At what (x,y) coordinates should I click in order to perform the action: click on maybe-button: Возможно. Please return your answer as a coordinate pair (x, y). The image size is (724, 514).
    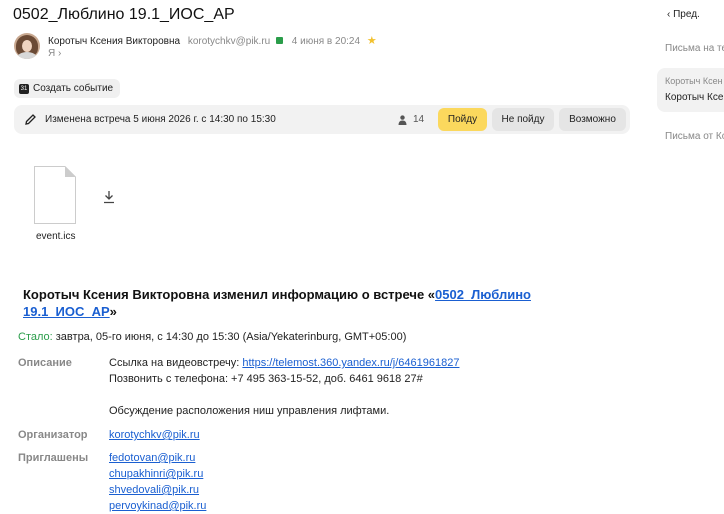
    Looking at the image, I should click on (592, 119).